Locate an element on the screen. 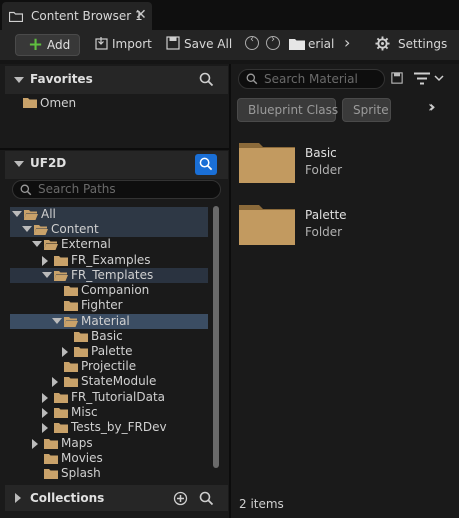  tree-item: Palette is located at coordinates (109, 351).